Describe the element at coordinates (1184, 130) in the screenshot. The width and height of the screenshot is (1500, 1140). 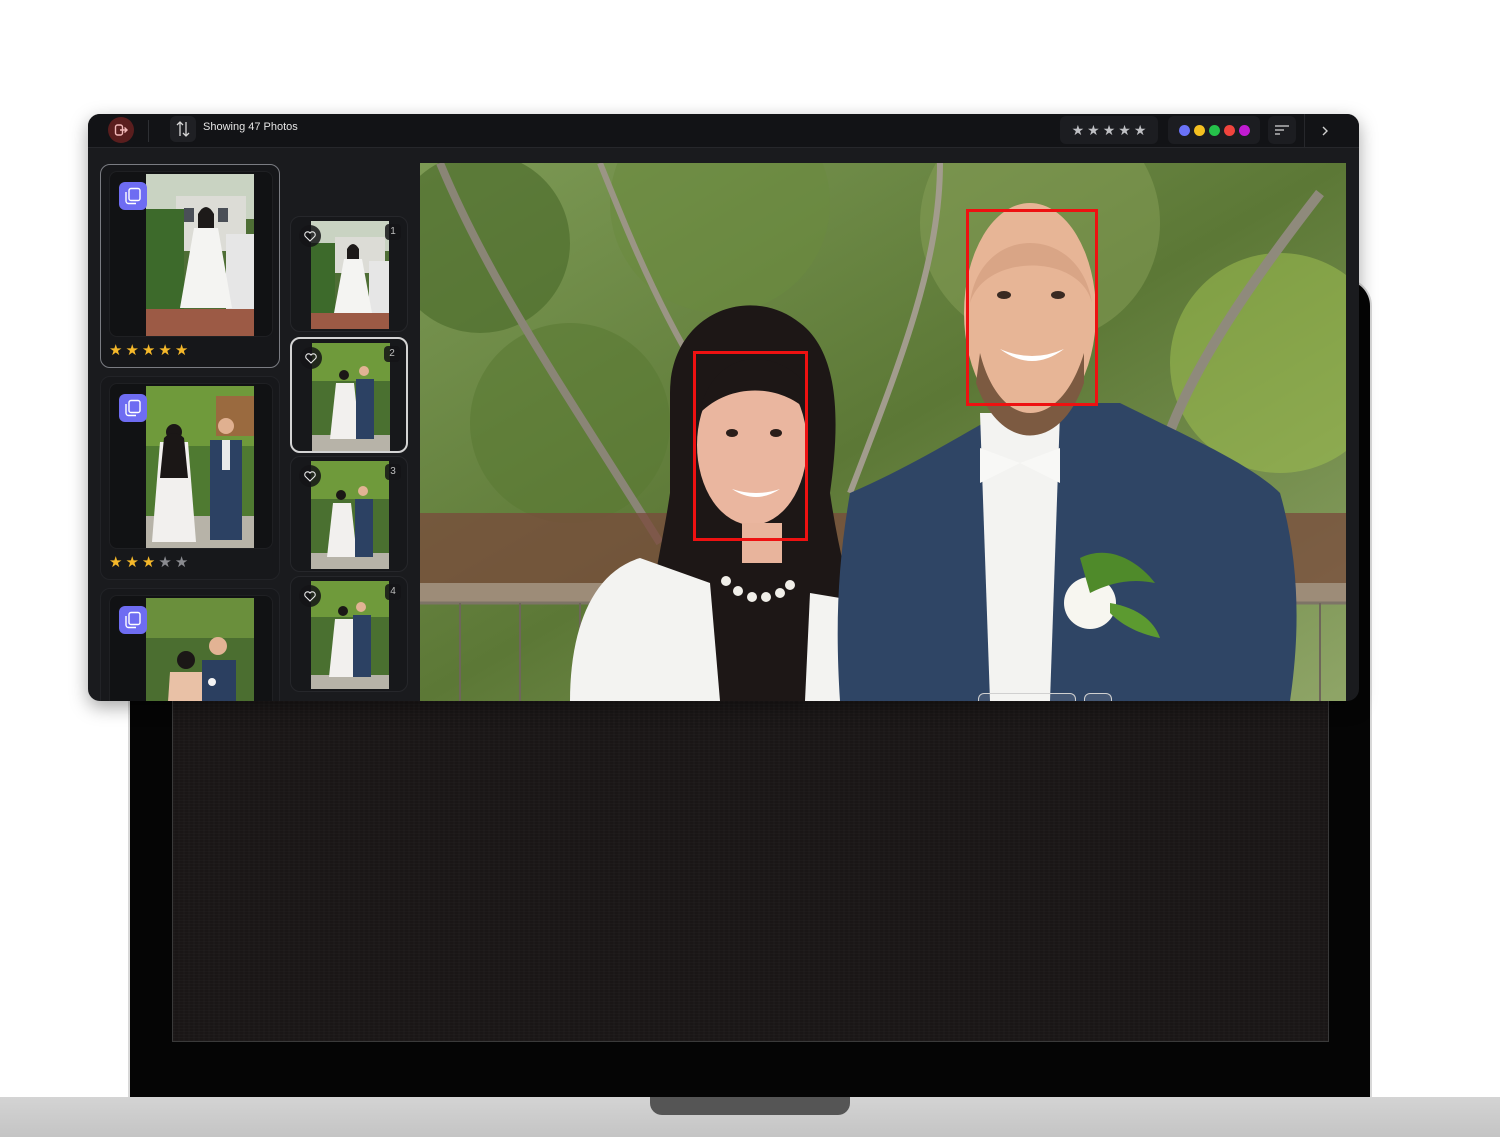
I see `color-filter-blue` at that location.